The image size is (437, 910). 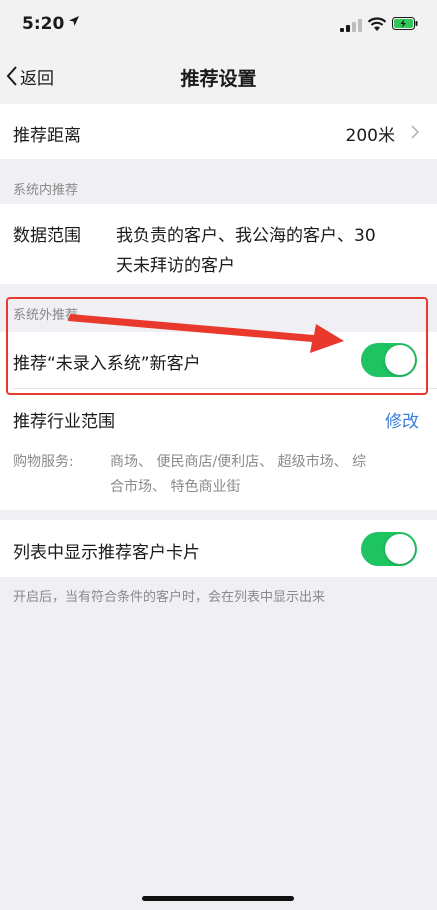 I want to click on annotation-arrow-icon, so click(x=206, y=333).